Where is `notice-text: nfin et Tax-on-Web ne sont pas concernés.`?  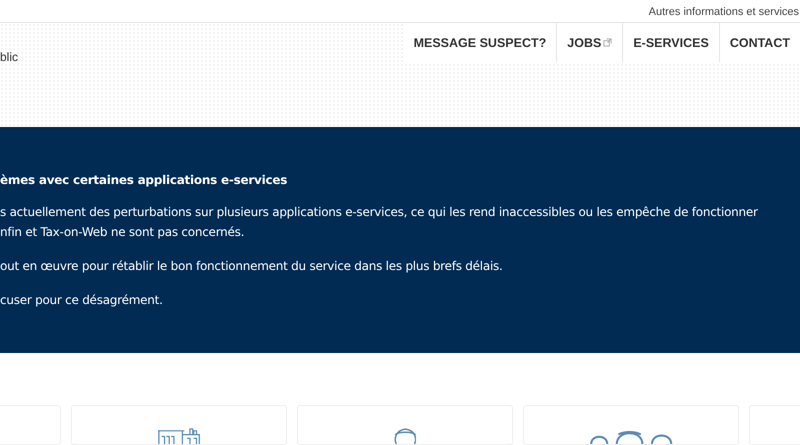
notice-text: nfin et Tax-on-Web ne sont pas concernés. is located at coordinates (123, 232).